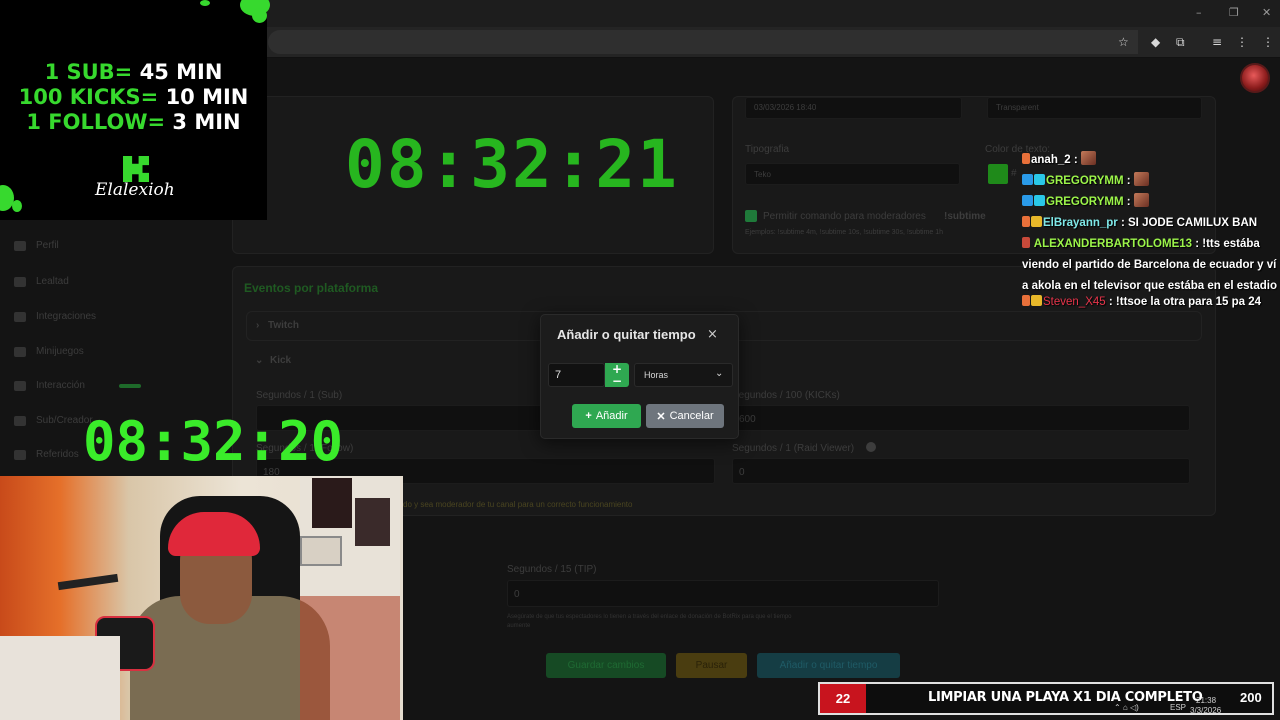 This screenshot has height=720, width=1280. What do you see at coordinates (133, 122) in the screenshot?
I see `follow-rate-line: 1 FOLLOW= 3 MIN` at bounding box center [133, 122].